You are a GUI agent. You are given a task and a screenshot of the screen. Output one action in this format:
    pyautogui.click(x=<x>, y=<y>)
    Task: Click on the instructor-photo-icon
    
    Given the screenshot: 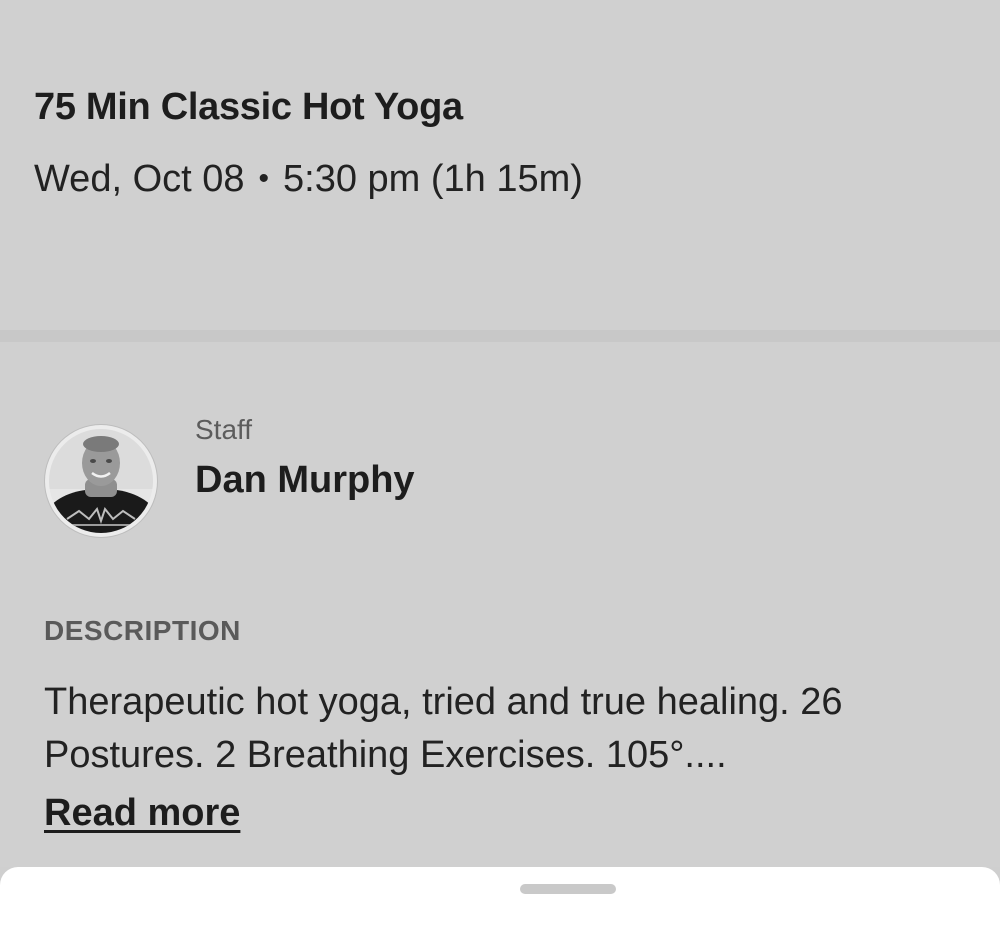 What is the action you would take?
    pyautogui.click(x=101, y=481)
    